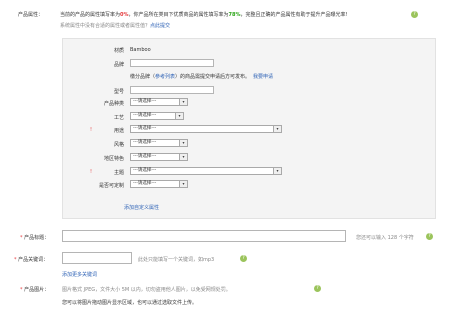 The height and width of the screenshot is (314, 455). What do you see at coordinates (111, 186) in the screenshot?
I see `customizable-label: 是否可定制` at bounding box center [111, 186].